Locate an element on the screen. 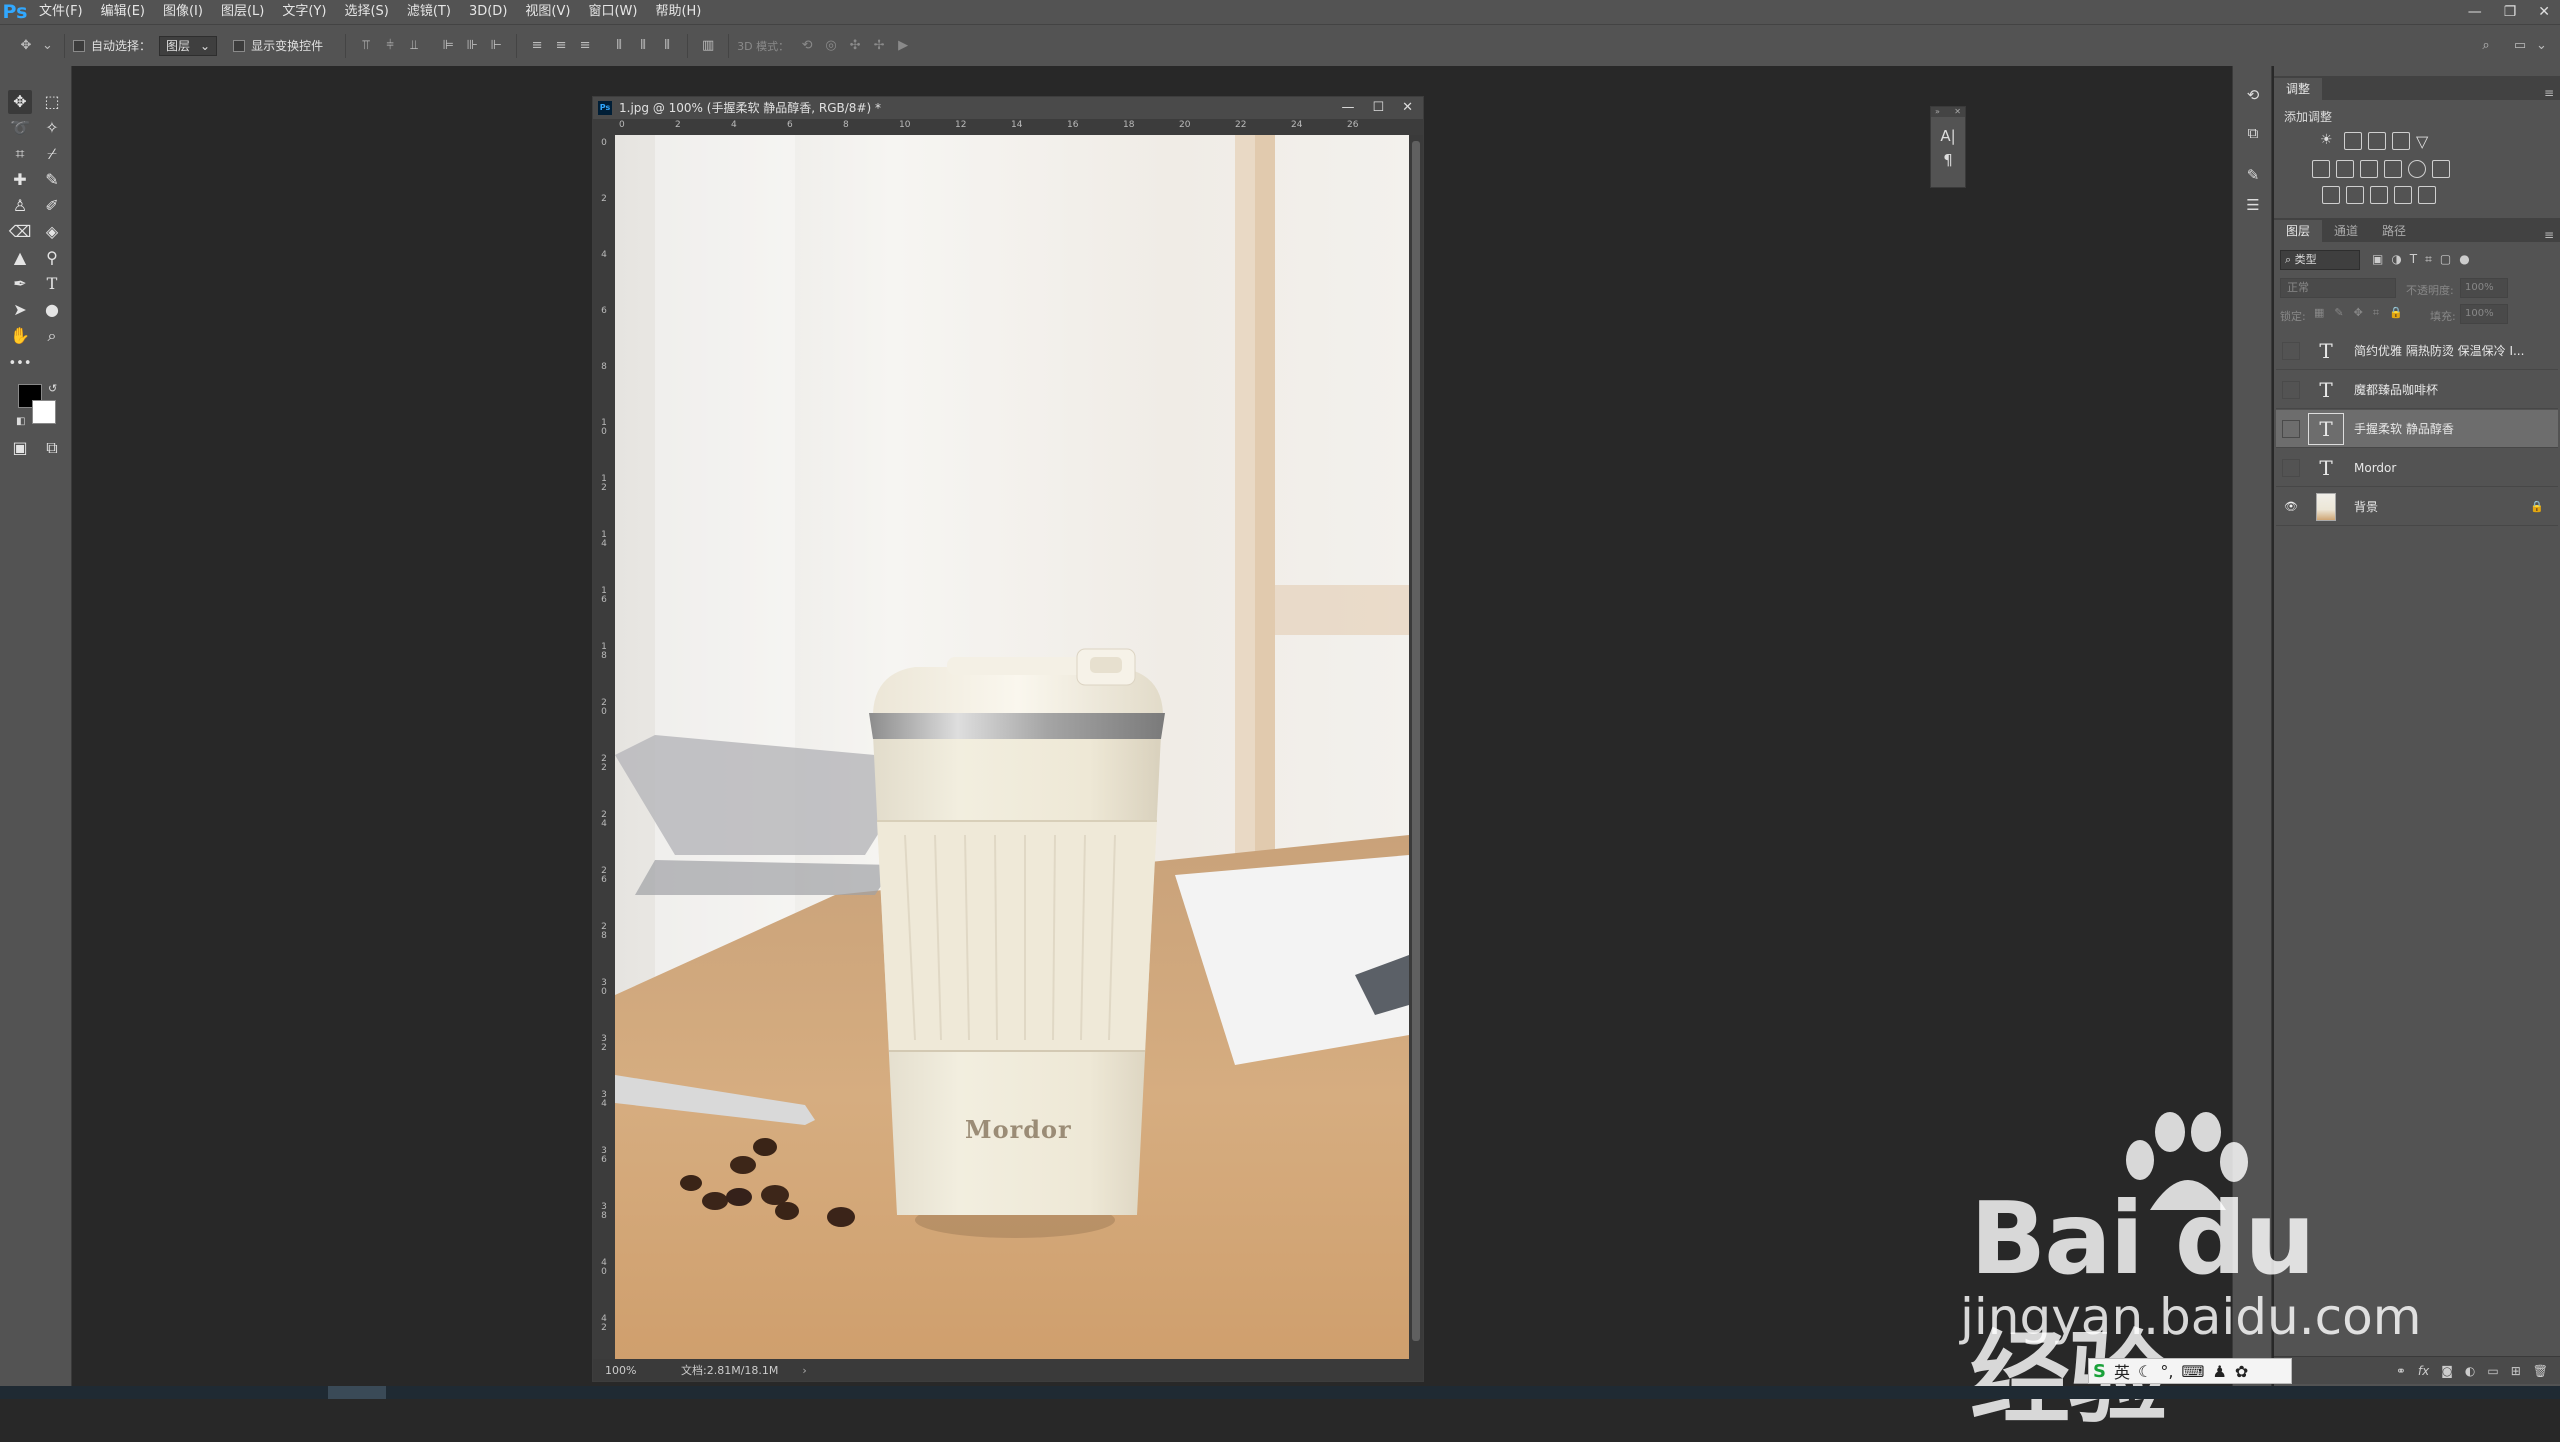 This screenshot has width=2560, height=1442. vibrance-icon: ▽ is located at coordinates (2425, 141).